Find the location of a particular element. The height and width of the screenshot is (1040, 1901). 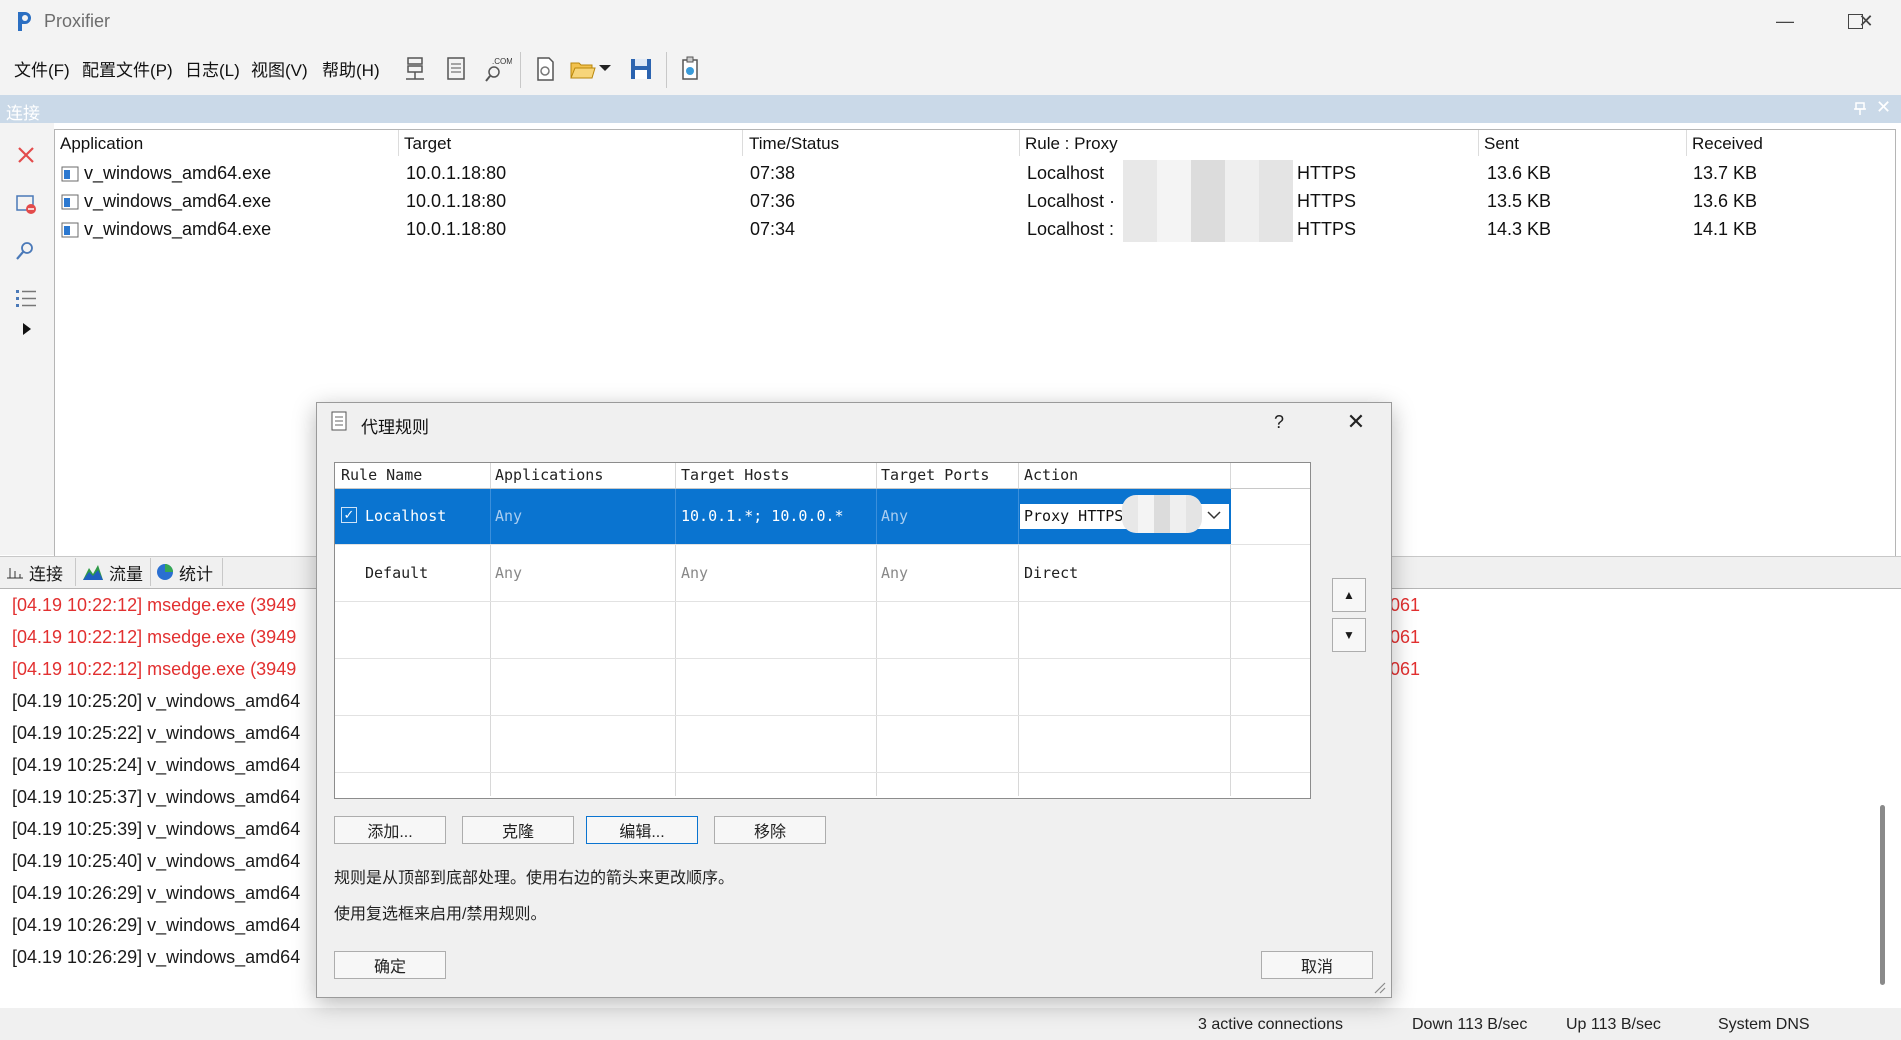

table-row-time: 07:34 is located at coordinates (772, 229).